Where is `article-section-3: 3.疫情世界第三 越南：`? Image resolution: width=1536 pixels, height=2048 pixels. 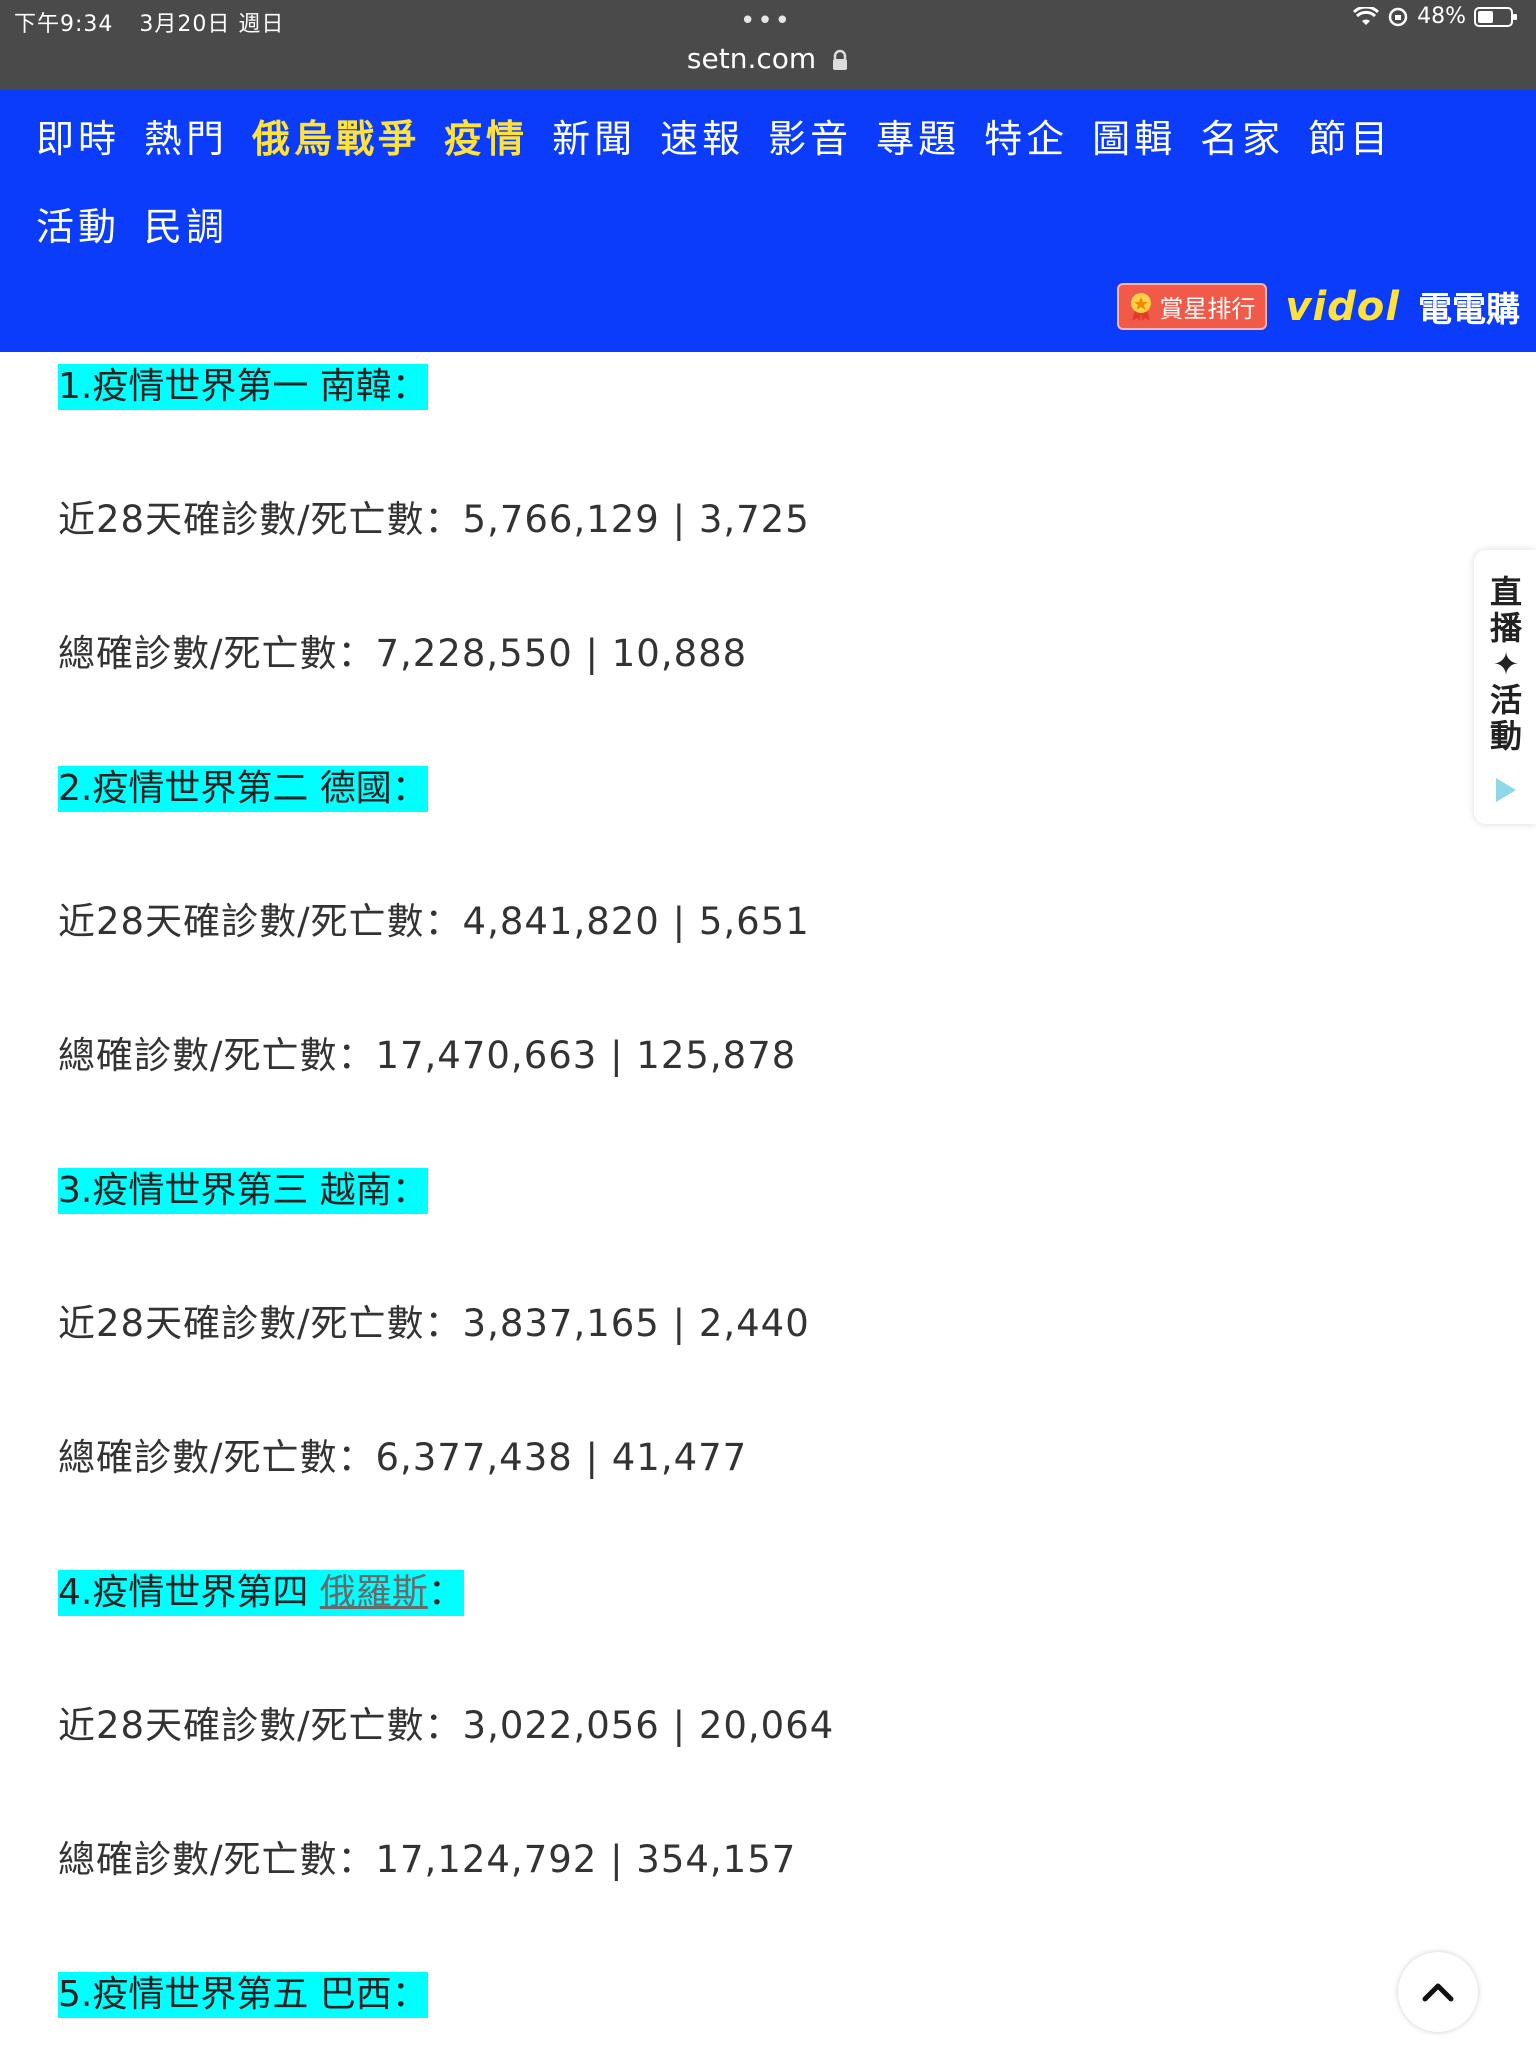
article-section-3: 3.疫情世界第三 越南： is located at coordinates (243, 1191).